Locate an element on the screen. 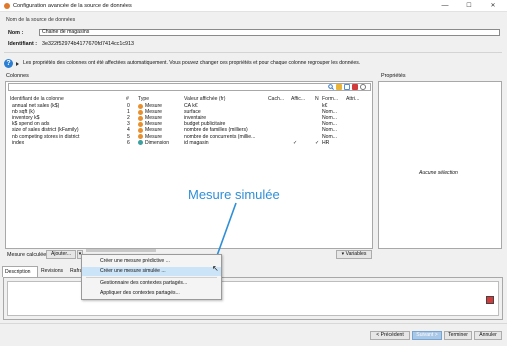 This screenshot has width=507, height=346. cell-display-value: budget publicitaire is located at coordinates (205, 124).